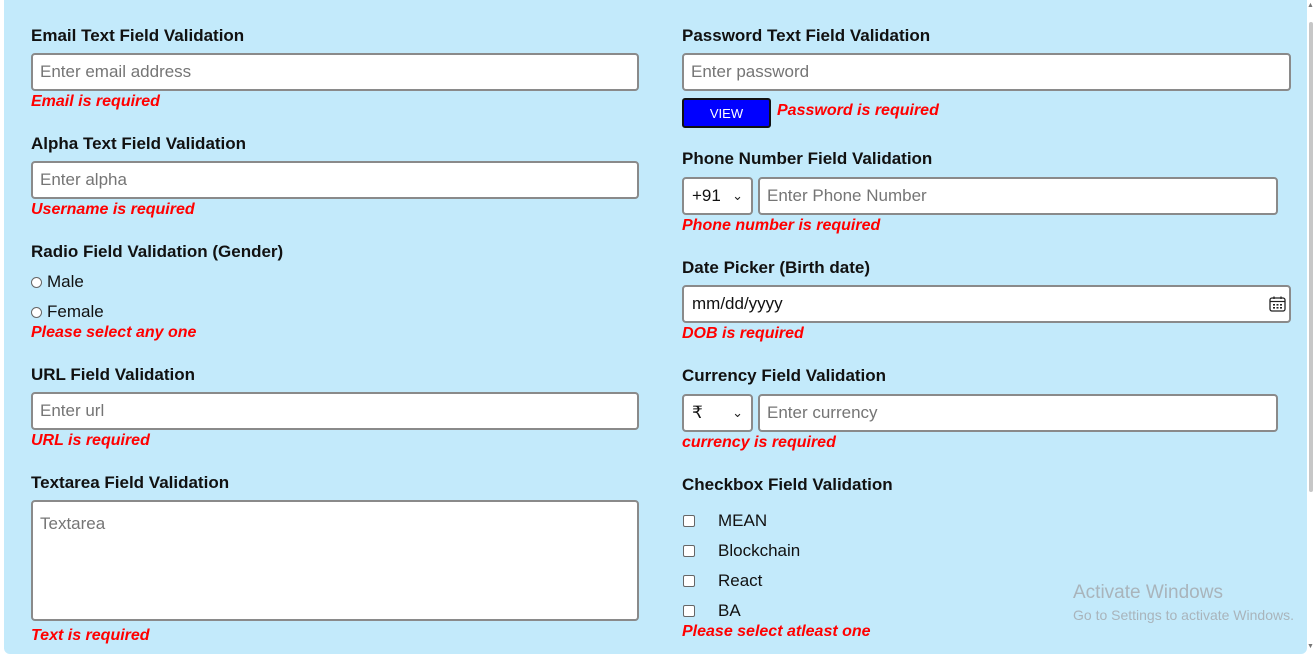 The width and height of the screenshot is (1314, 654). I want to click on gender-error: Please select any one, so click(114, 332).